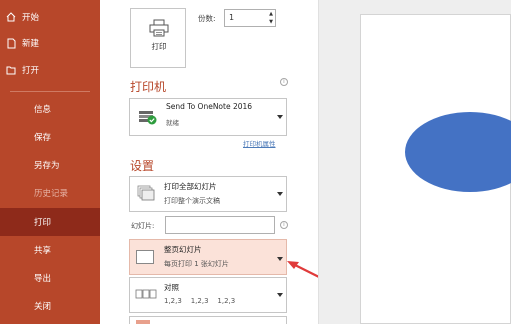 The width and height of the screenshot is (511, 324). What do you see at coordinates (259, 143) in the screenshot?
I see `printer-properties-link: 打印机属性` at bounding box center [259, 143].